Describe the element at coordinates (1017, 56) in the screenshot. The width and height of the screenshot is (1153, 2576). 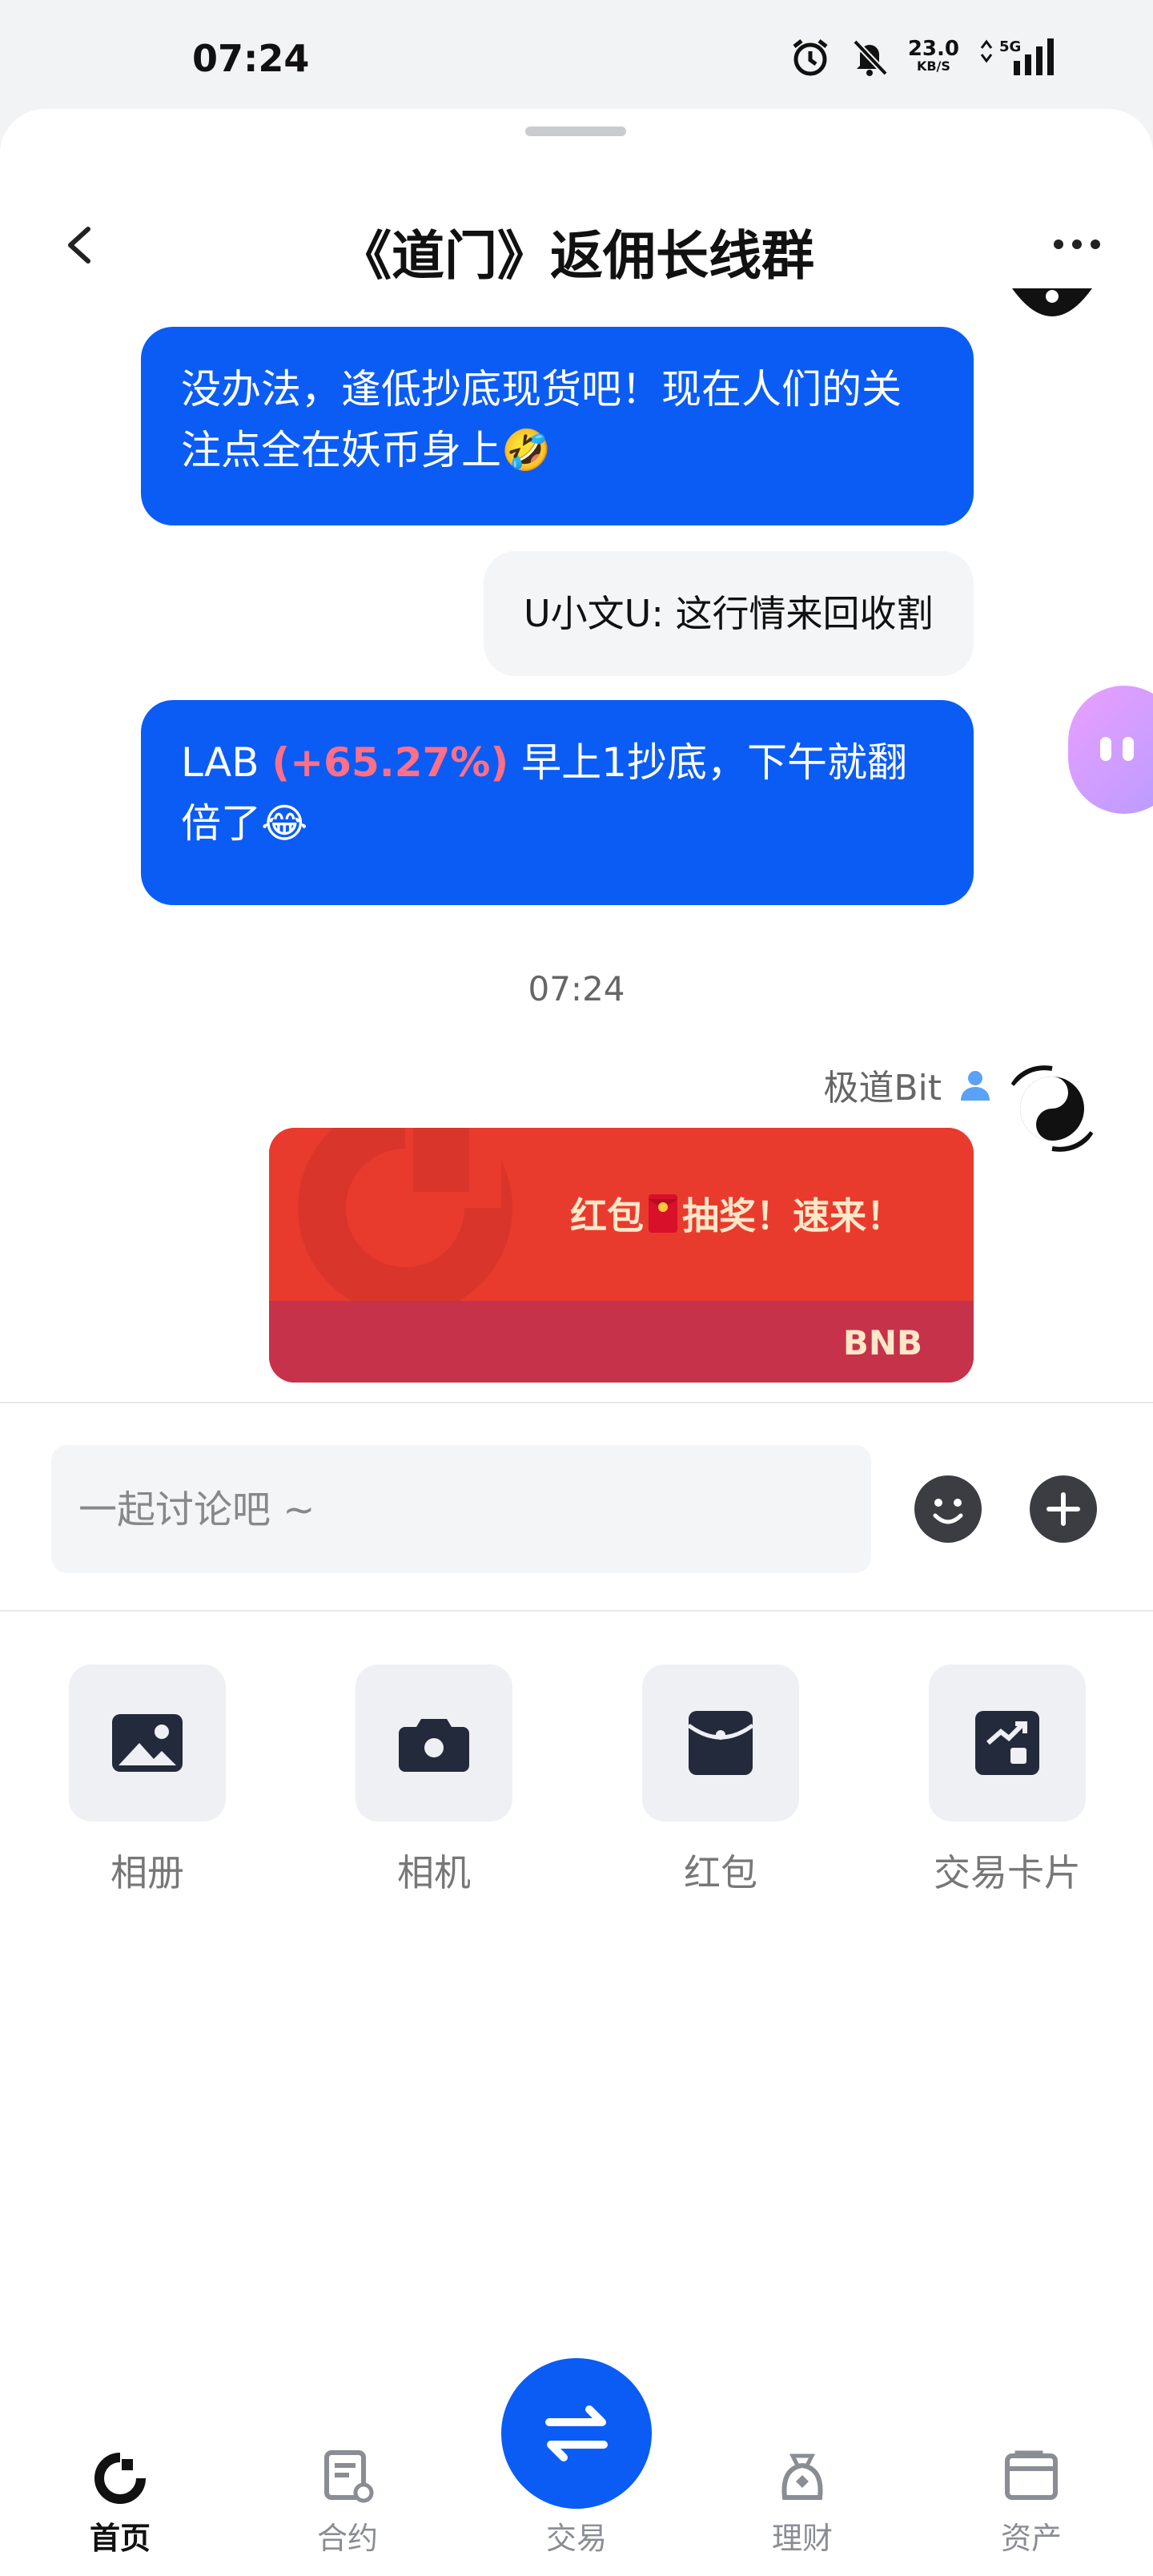
I see `signal-5g-icon: 5G` at that location.